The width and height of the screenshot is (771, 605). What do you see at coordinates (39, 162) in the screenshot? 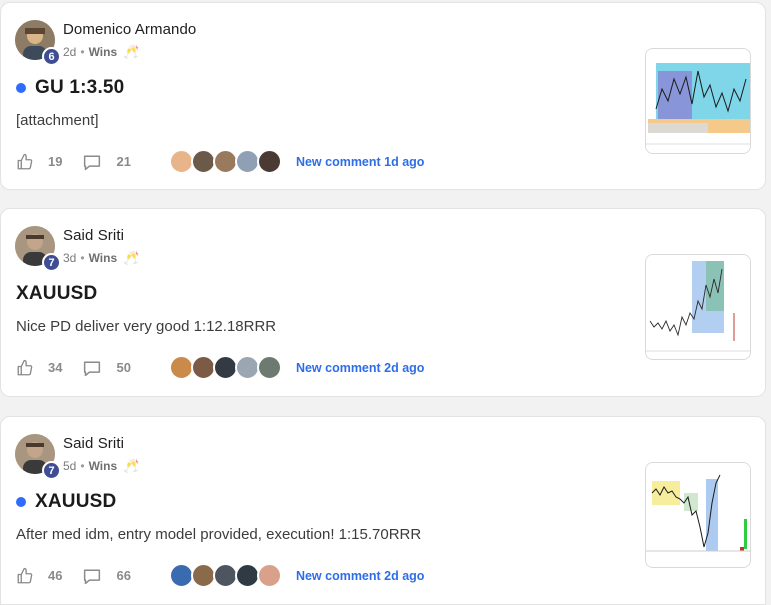
I see `like-button: 19` at bounding box center [39, 162].